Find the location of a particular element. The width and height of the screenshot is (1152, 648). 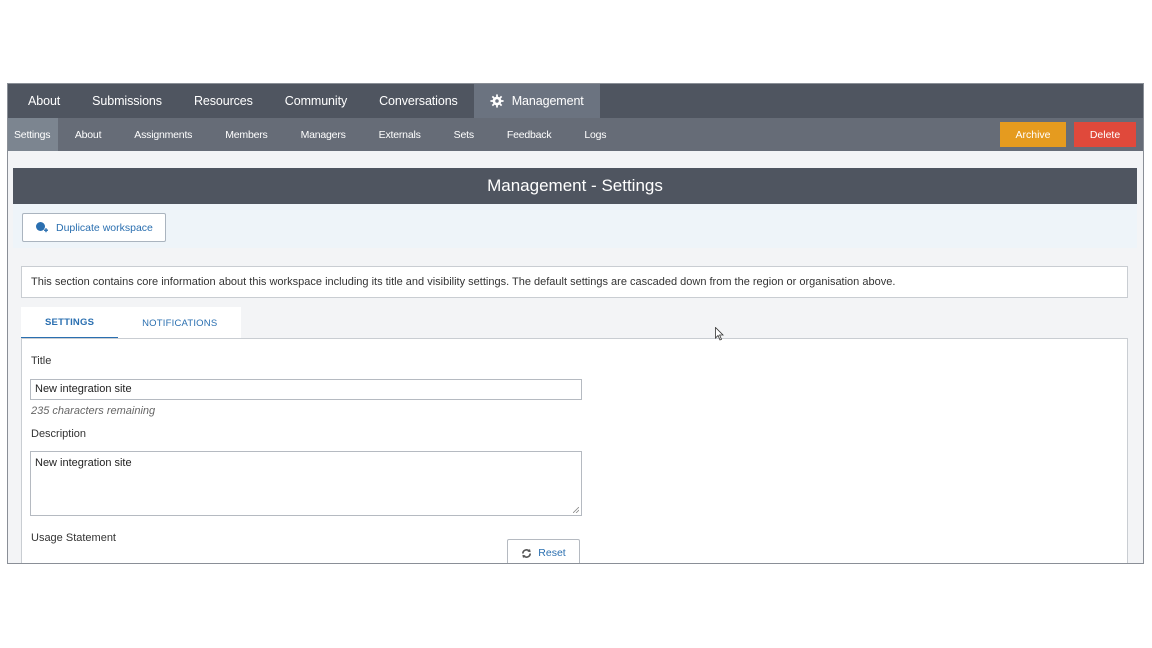

subnav-managers: Managers is located at coordinates (323, 134).